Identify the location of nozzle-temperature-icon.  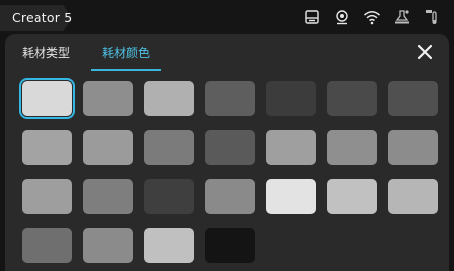
(402, 17).